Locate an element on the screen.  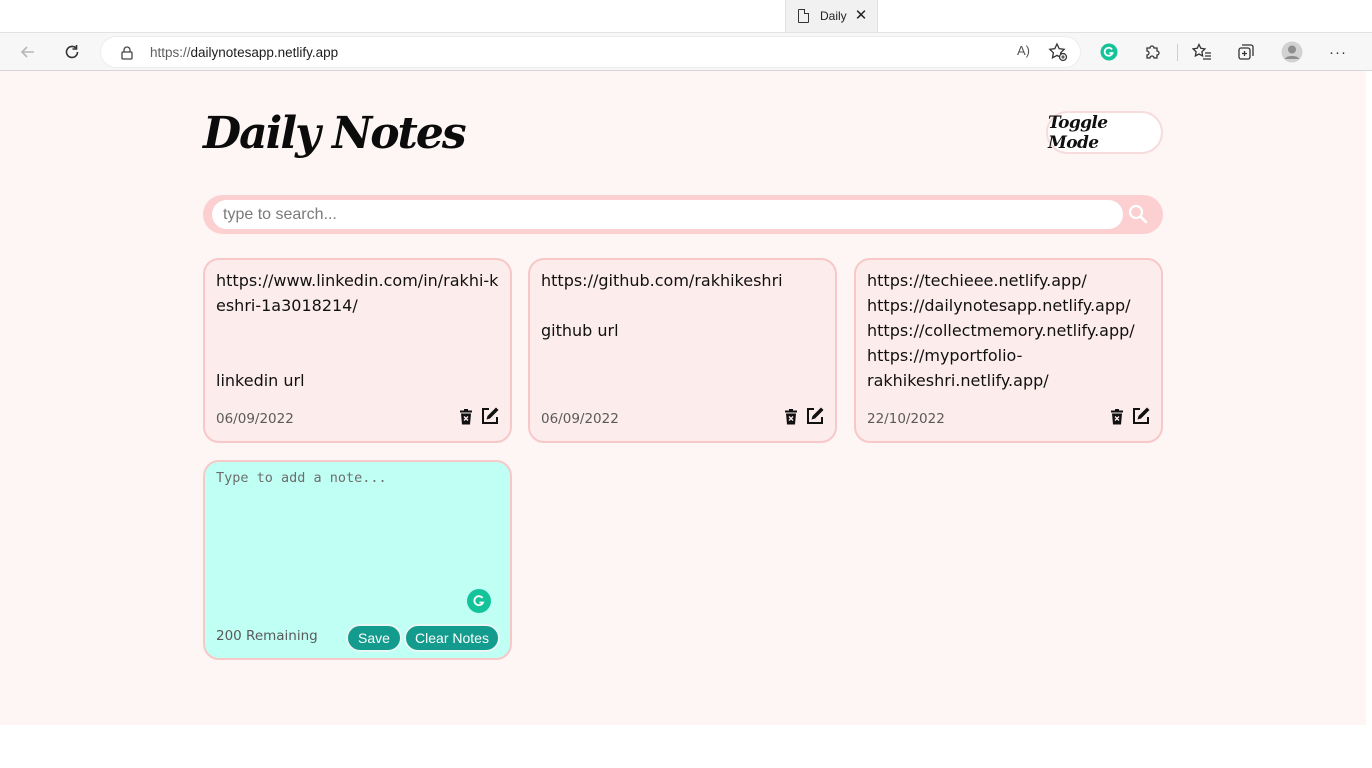
address-bar: https://dailynotesapp.netlify.app A) is located at coordinates (590, 52).